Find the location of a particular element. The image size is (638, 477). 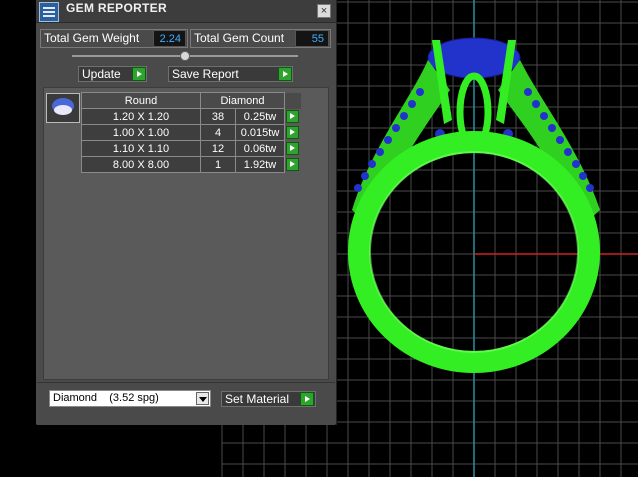

set-material-arrow-icon is located at coordinates (307, 399).